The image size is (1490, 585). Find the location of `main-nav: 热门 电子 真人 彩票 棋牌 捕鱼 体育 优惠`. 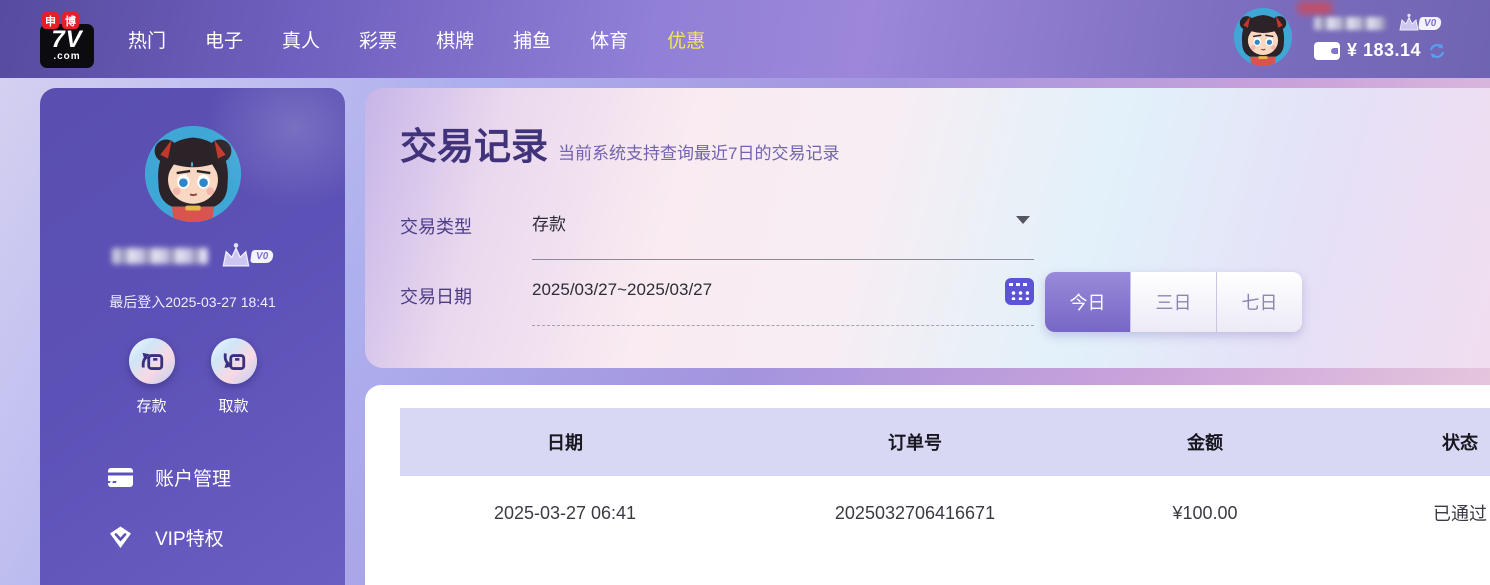

main-nav: 热门 电子 真人 彩票 棋牌 捕鱼 体育 优惠 is located at coordinates (416, 39).